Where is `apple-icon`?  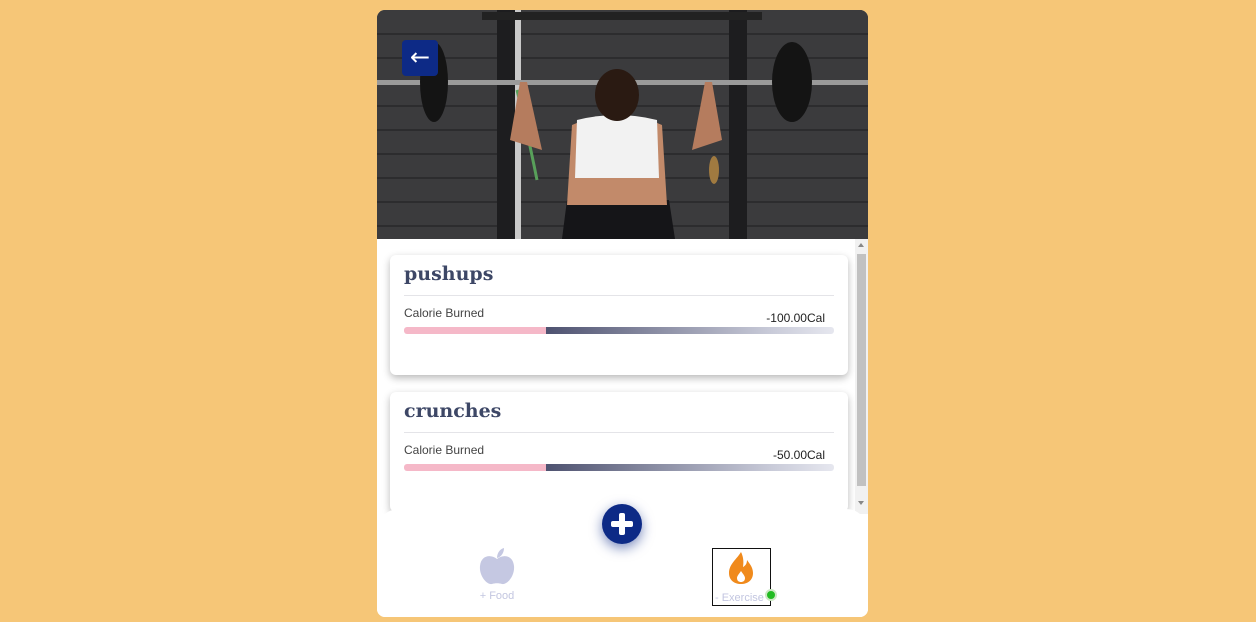
apple-icon is located at coordinates (497, 566).